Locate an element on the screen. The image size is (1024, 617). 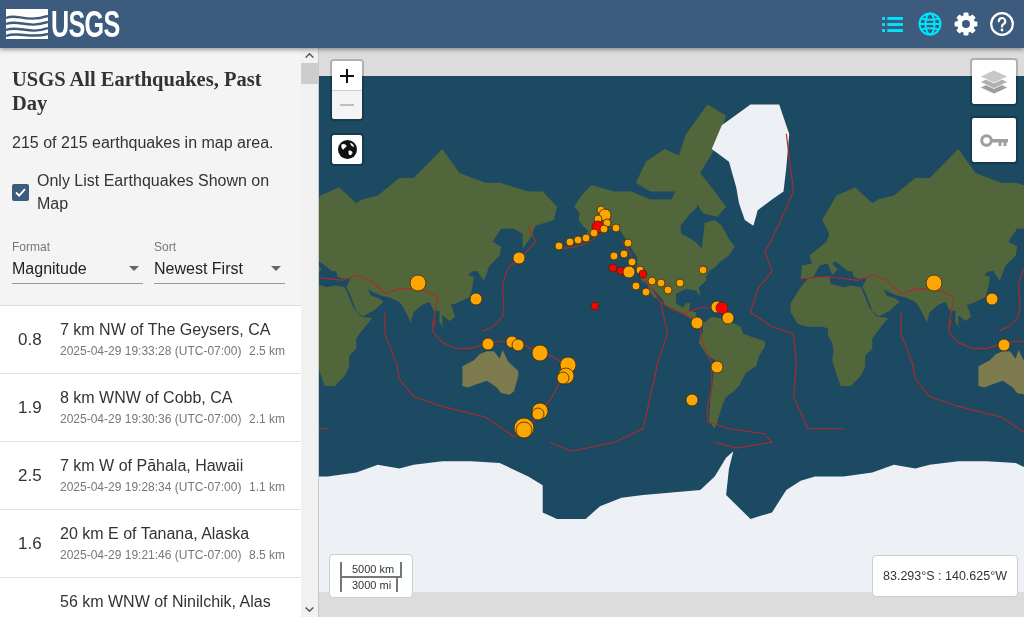
magnitude-text: 0.8 is located at coordinates (30, 339).